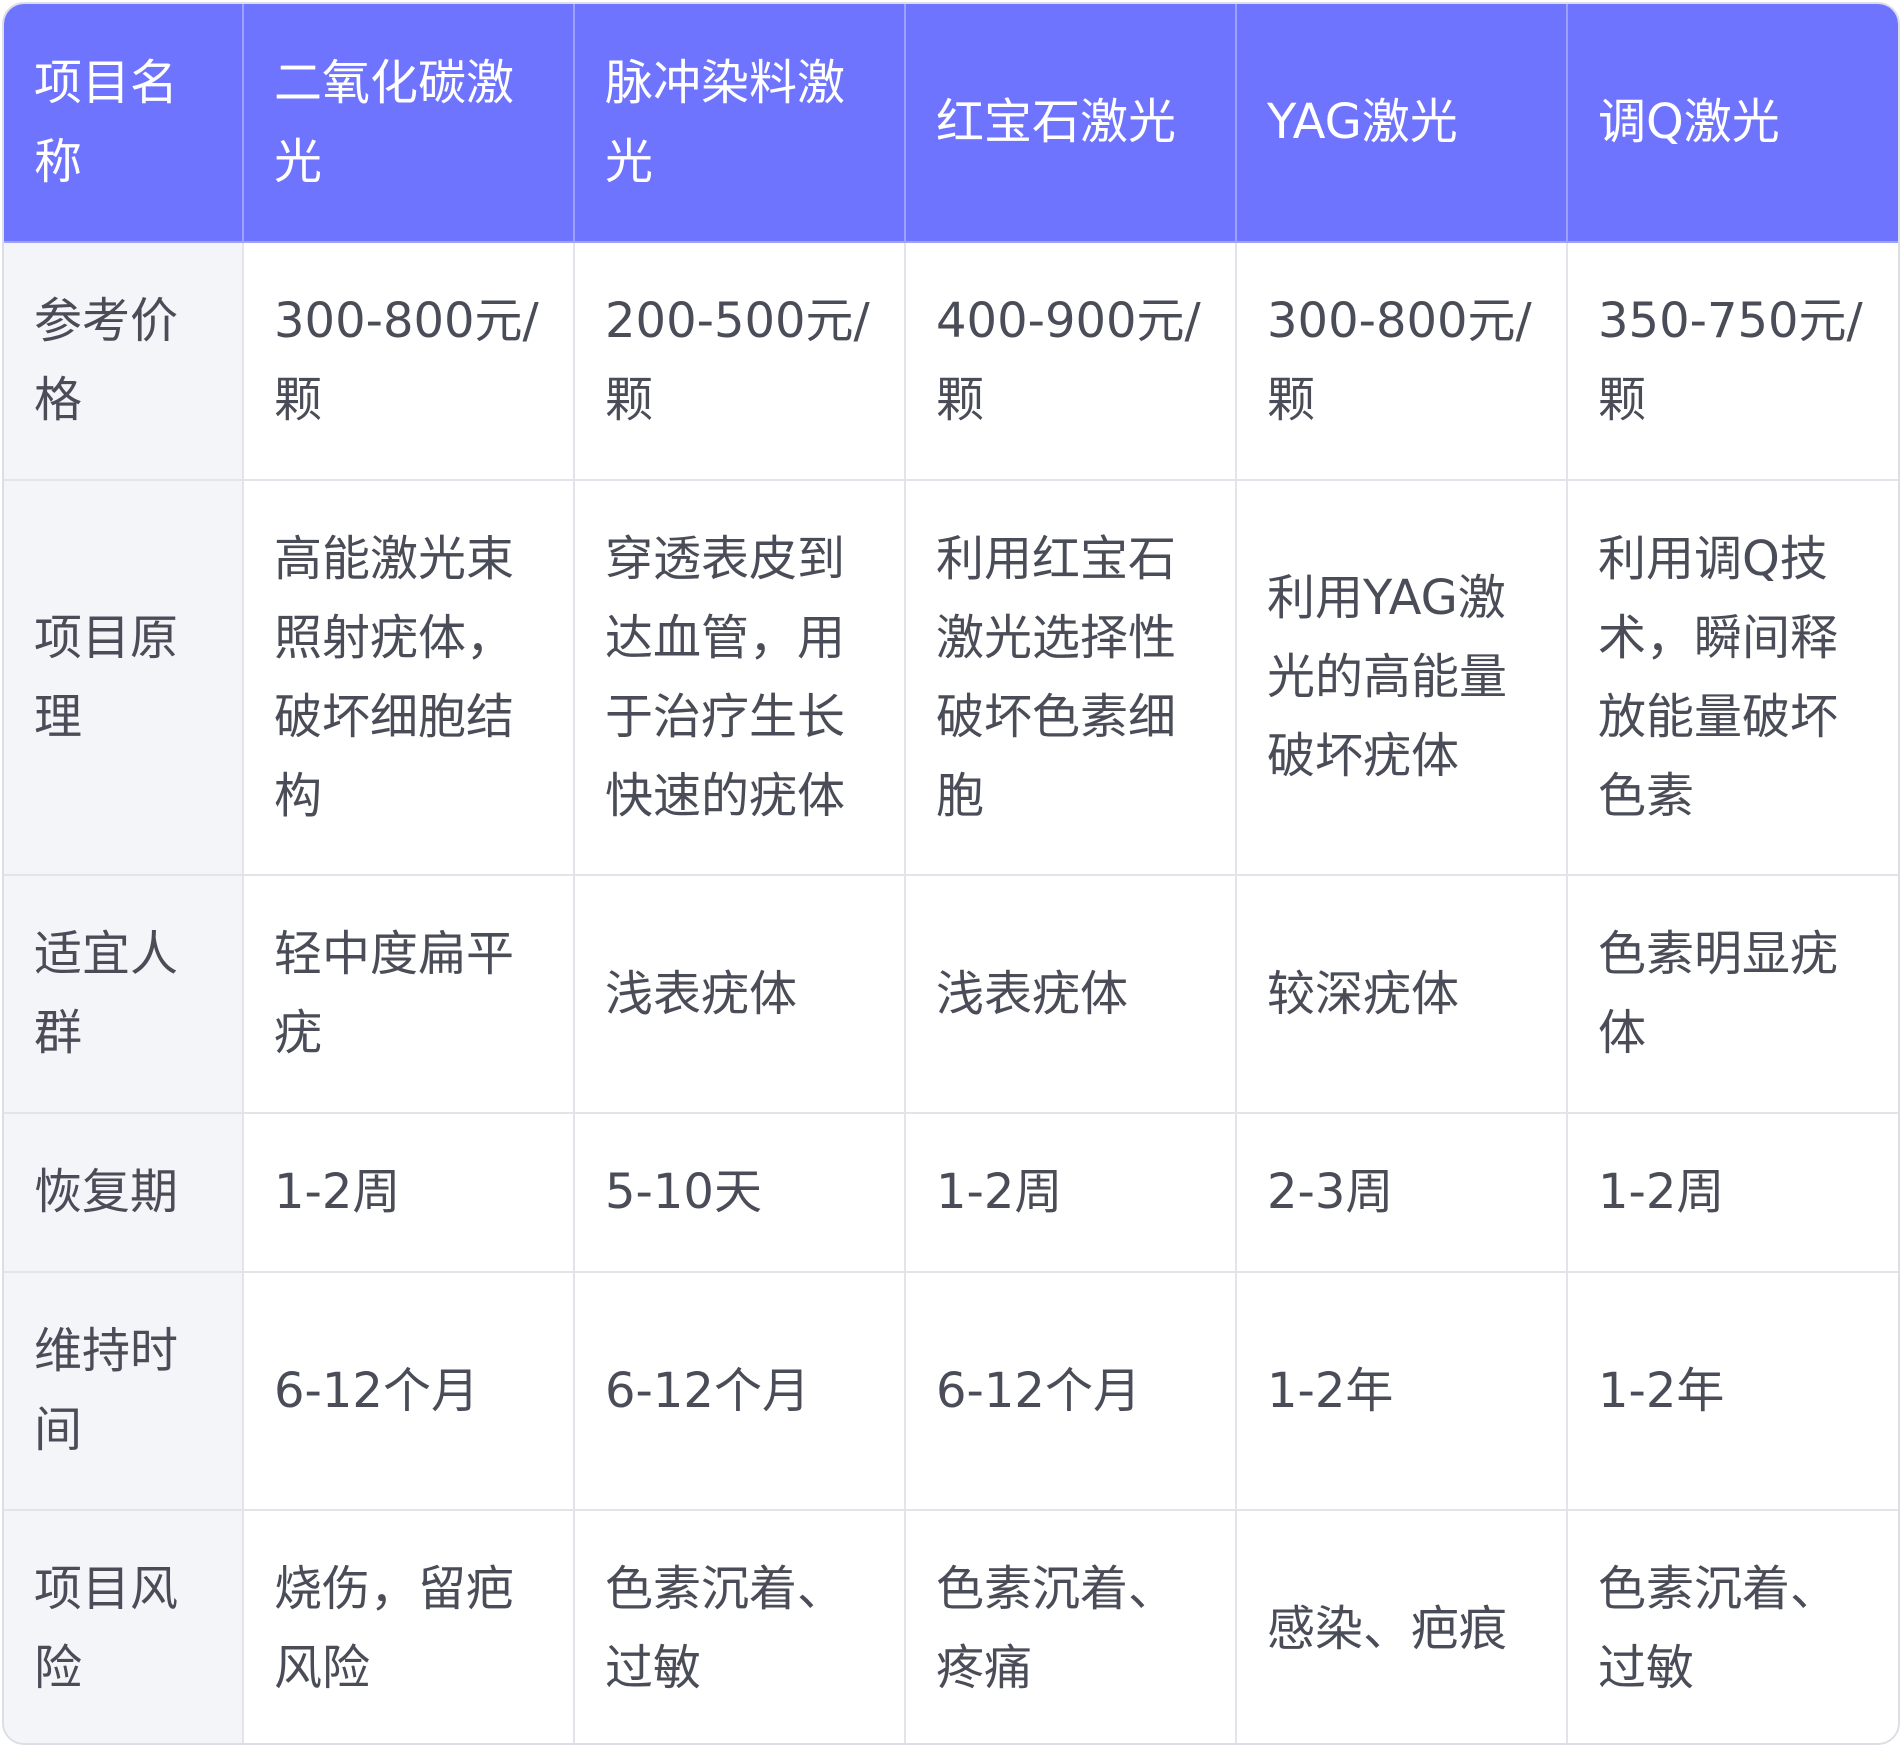 This screenshot has width=1902, height=1747. What do you see at coordinates (1732, 361) in the screenshot?
I see `table-cell: 350-750元/颗` at bounding box center [1732, 361].